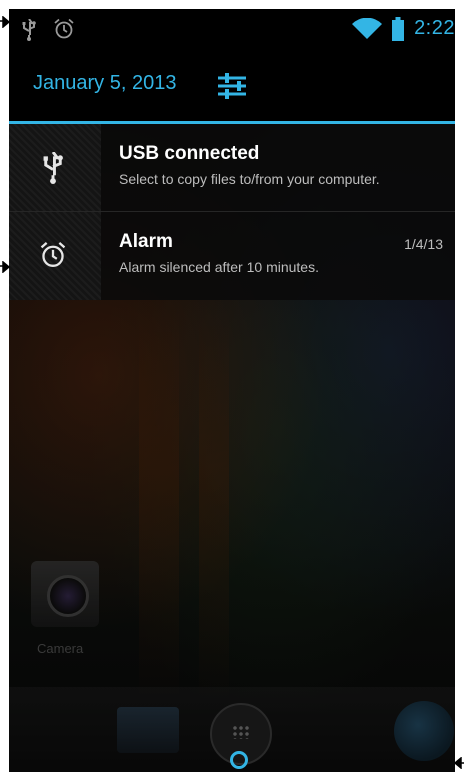  I want to click on wifi-icon, so click(367, 28).